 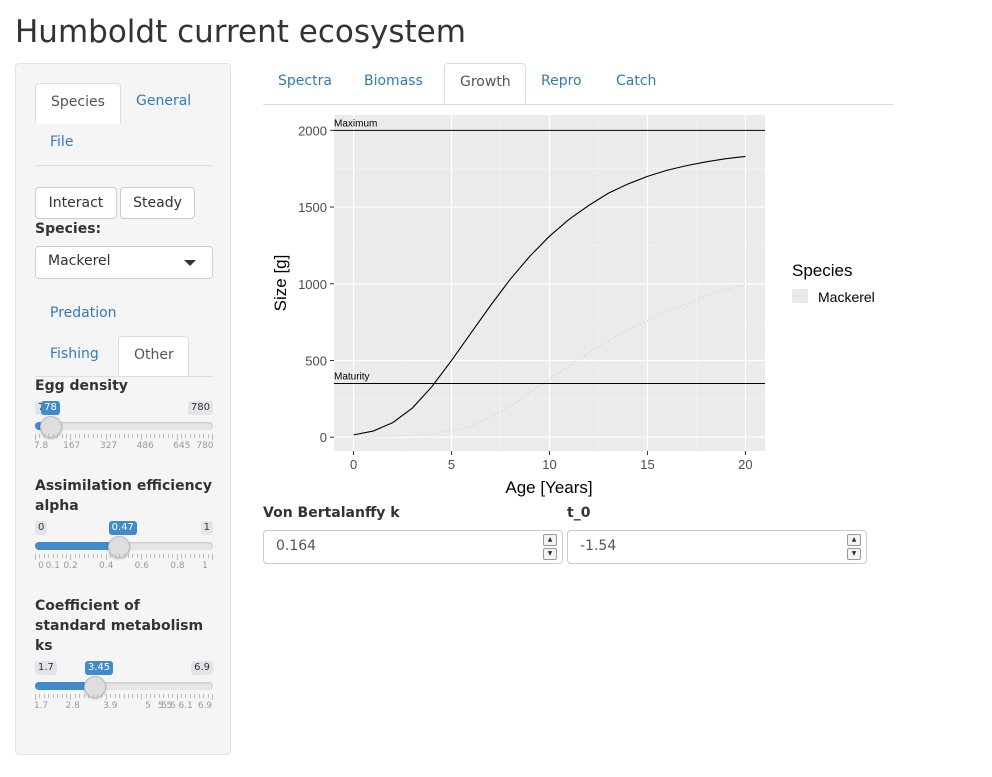 I want to click on tab-growth: Growth, so click(x=485, y=83).